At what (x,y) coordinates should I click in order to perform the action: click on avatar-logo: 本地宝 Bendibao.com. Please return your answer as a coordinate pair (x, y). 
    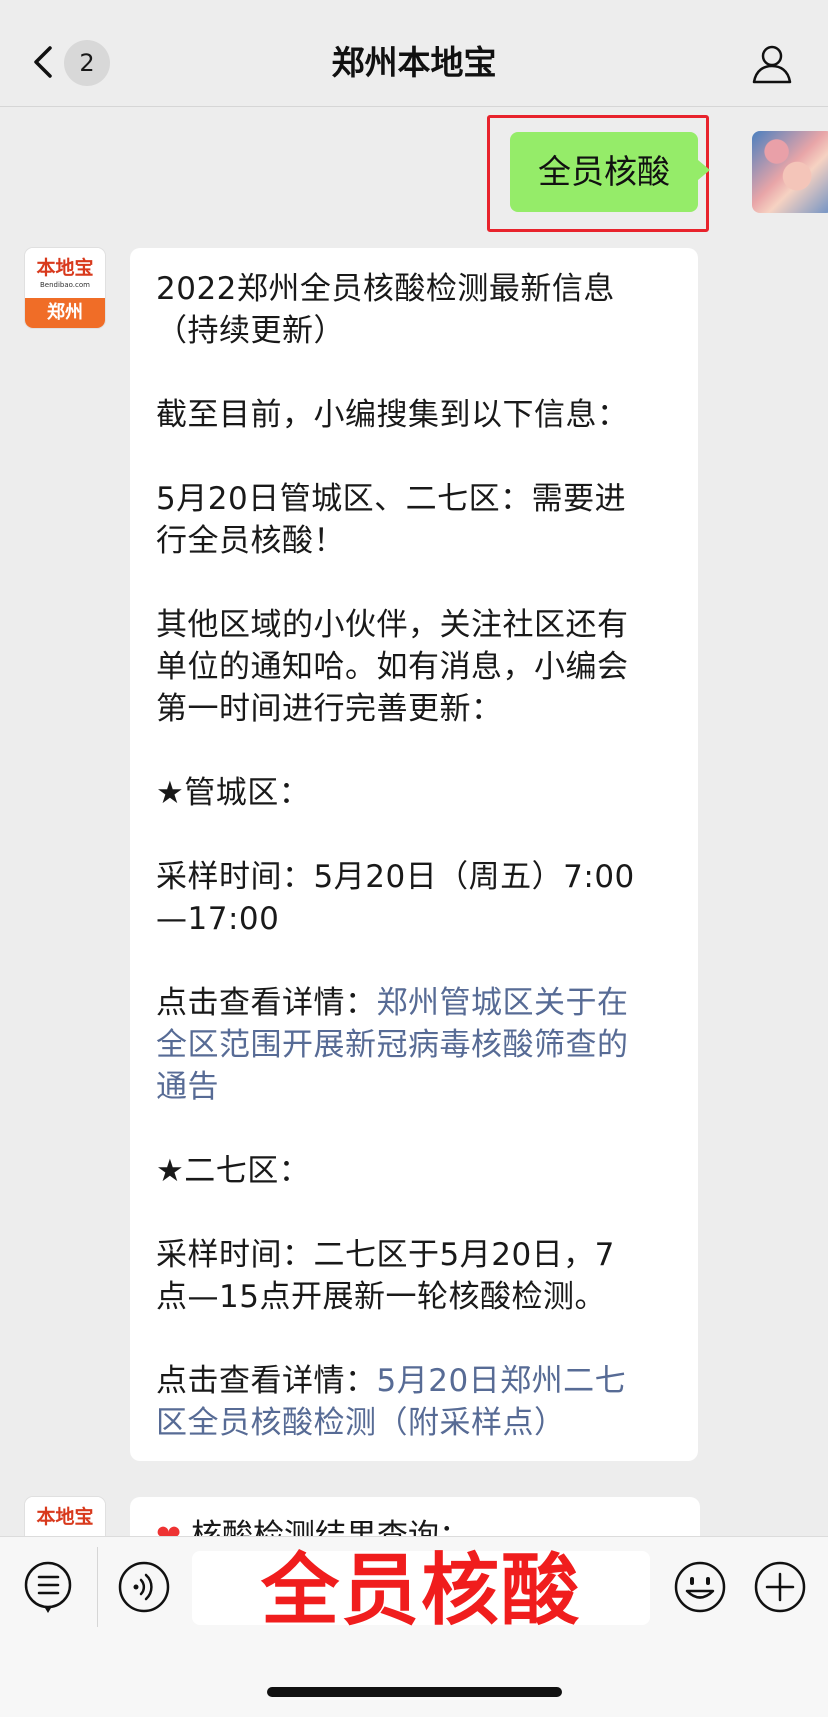
    Looking at the image, I should click on (65, 273).